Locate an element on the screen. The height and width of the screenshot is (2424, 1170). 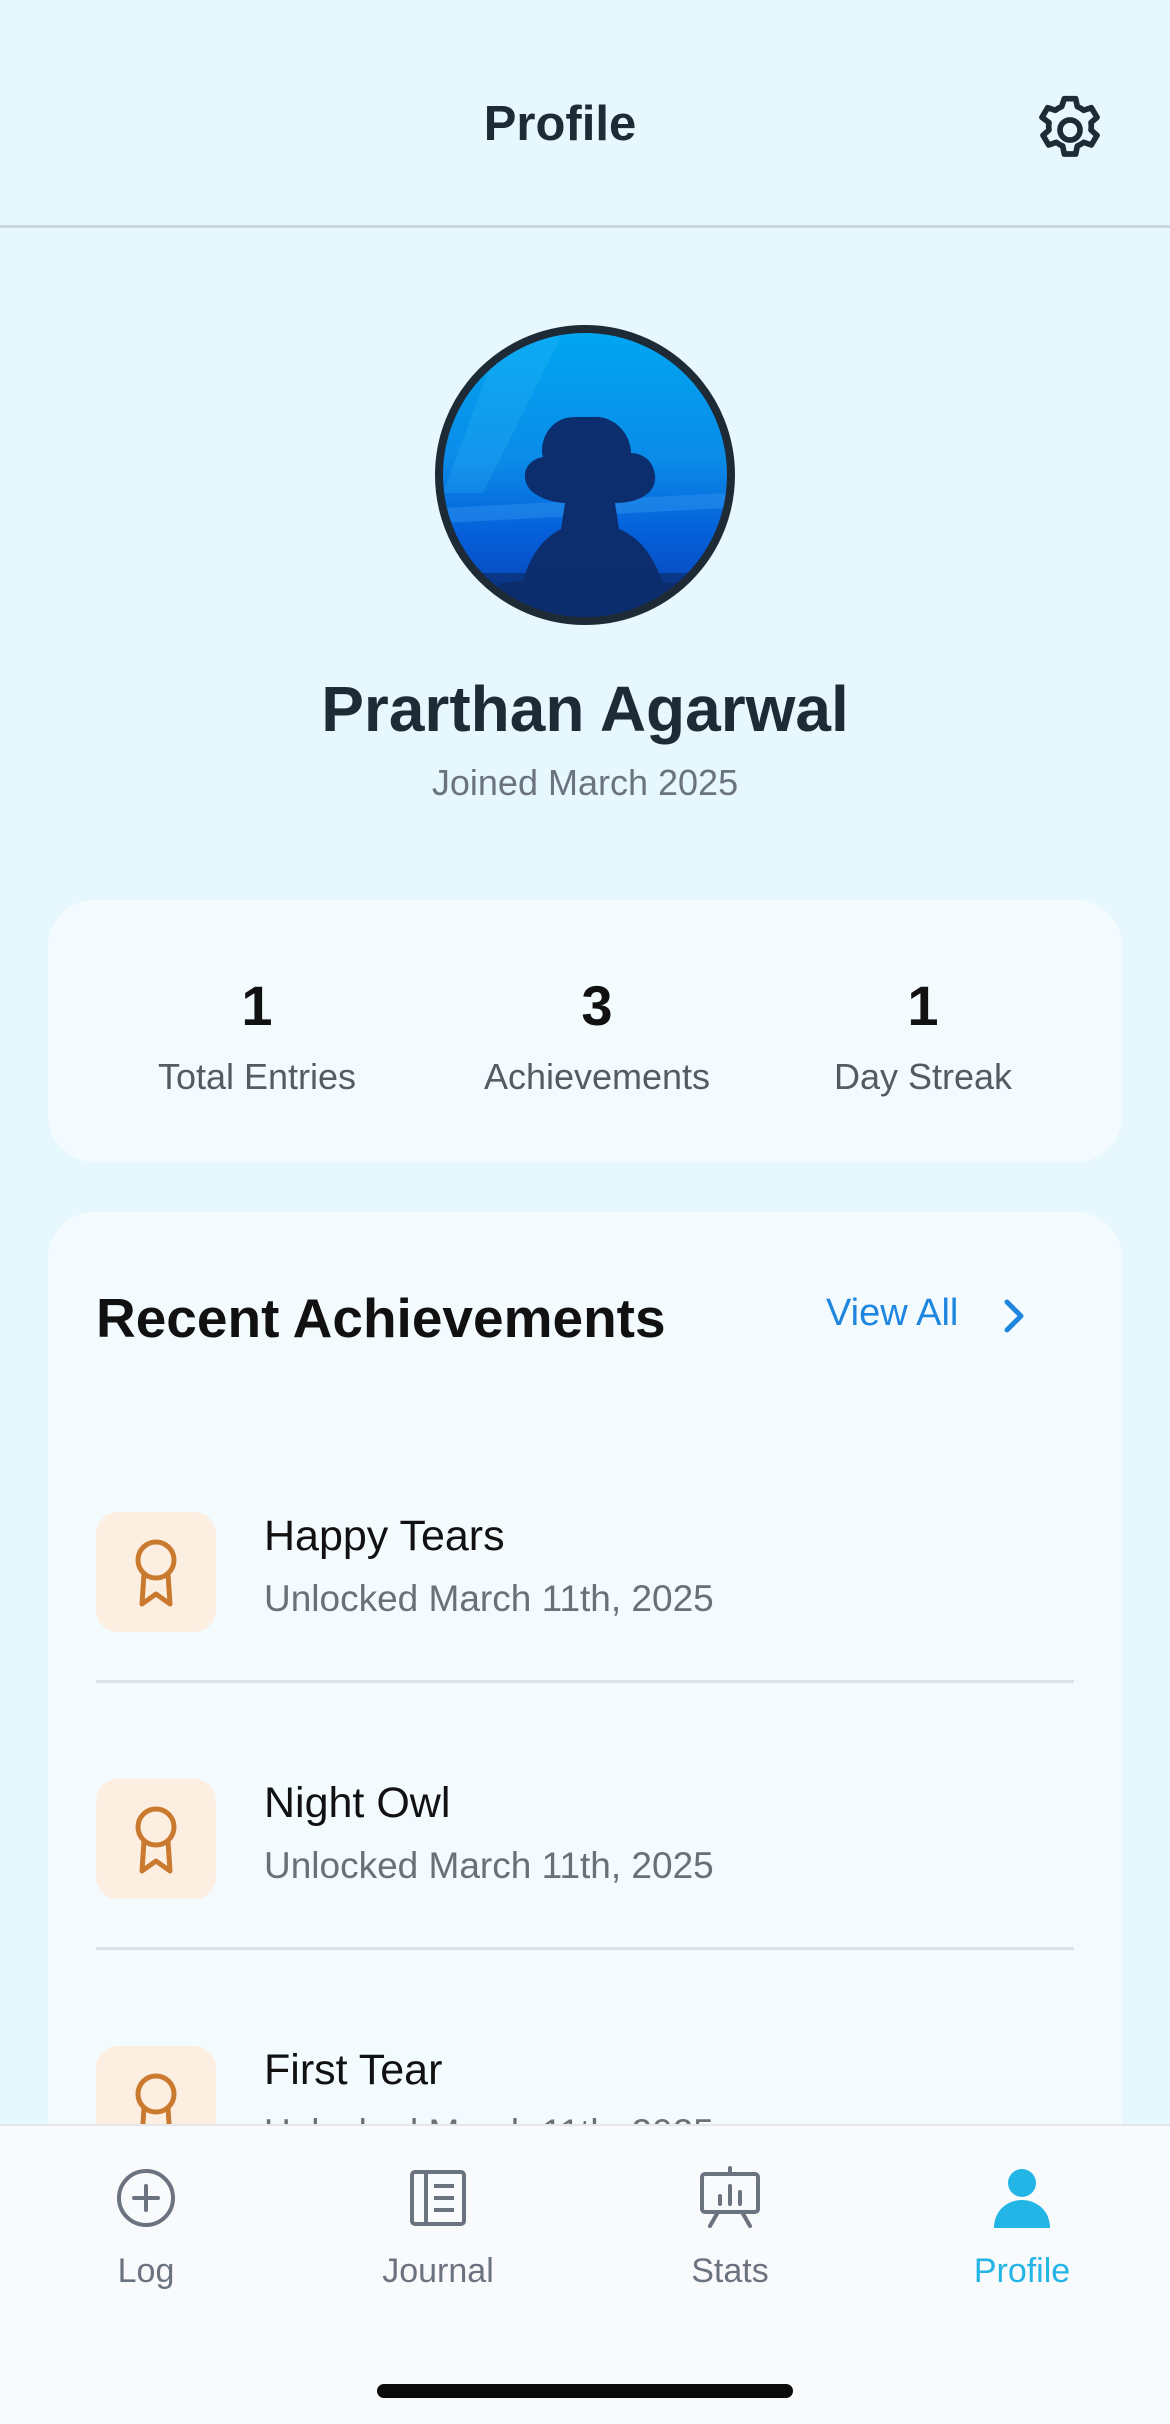
journal-icon is located at coordinates (438, 2198).